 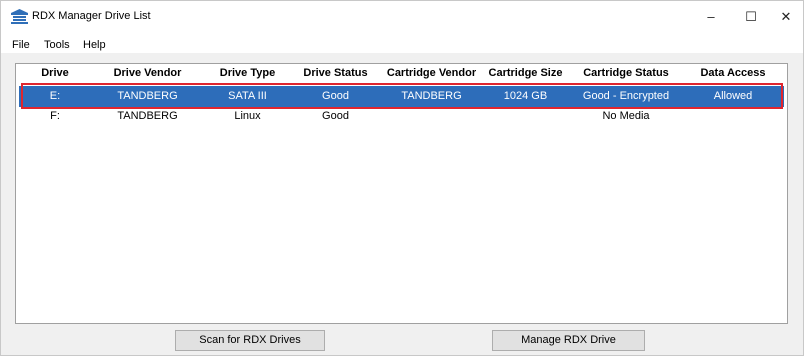 I want to click on rdx-app-icon, so click(x=19, y=16).